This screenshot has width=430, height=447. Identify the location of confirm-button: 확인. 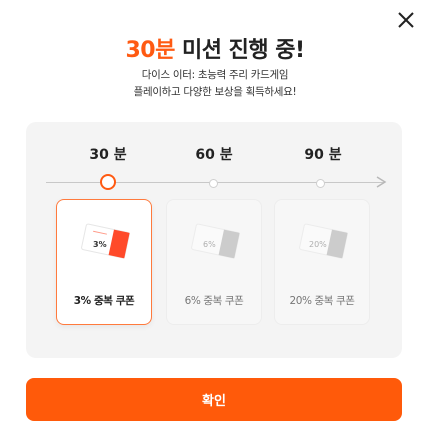
(214, 399).